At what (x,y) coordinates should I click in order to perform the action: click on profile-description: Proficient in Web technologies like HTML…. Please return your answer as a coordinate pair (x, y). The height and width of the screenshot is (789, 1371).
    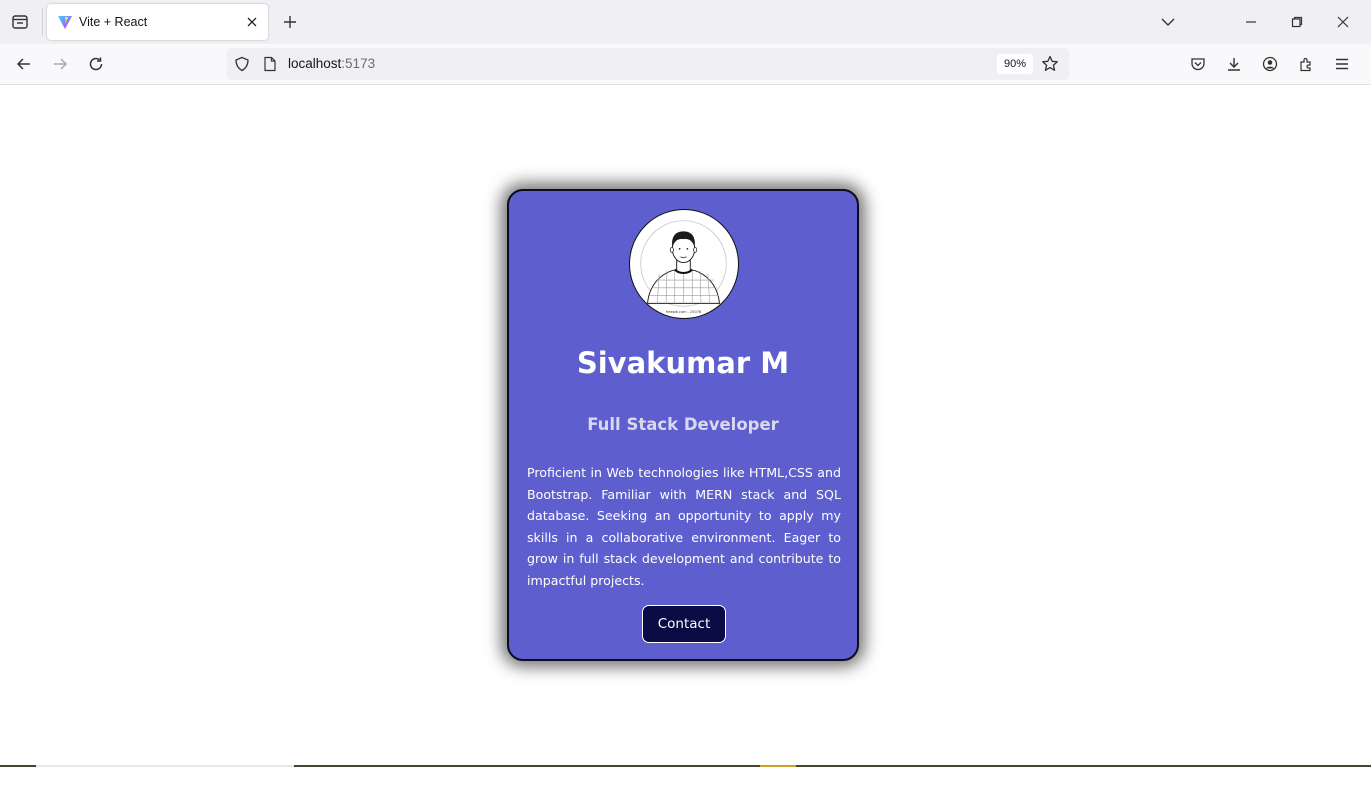
    Looking at the image, I should click on (684, 526).